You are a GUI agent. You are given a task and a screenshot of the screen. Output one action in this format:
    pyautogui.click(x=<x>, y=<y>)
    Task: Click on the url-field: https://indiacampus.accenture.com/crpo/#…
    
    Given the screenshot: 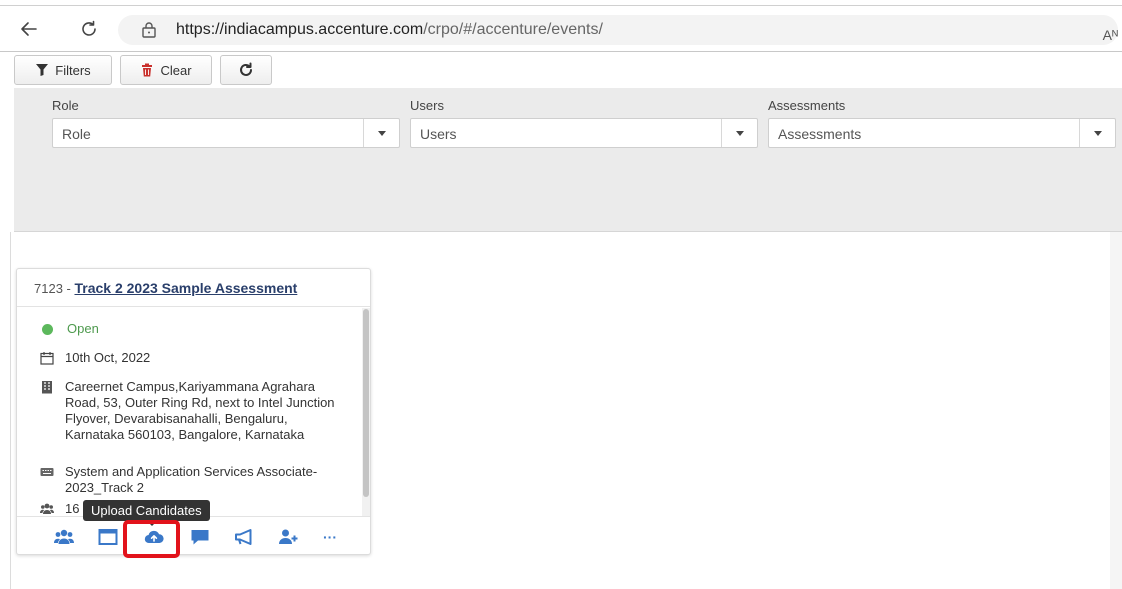 What is the action you would take?
    pyautogui.click(x=618, y=30)
    